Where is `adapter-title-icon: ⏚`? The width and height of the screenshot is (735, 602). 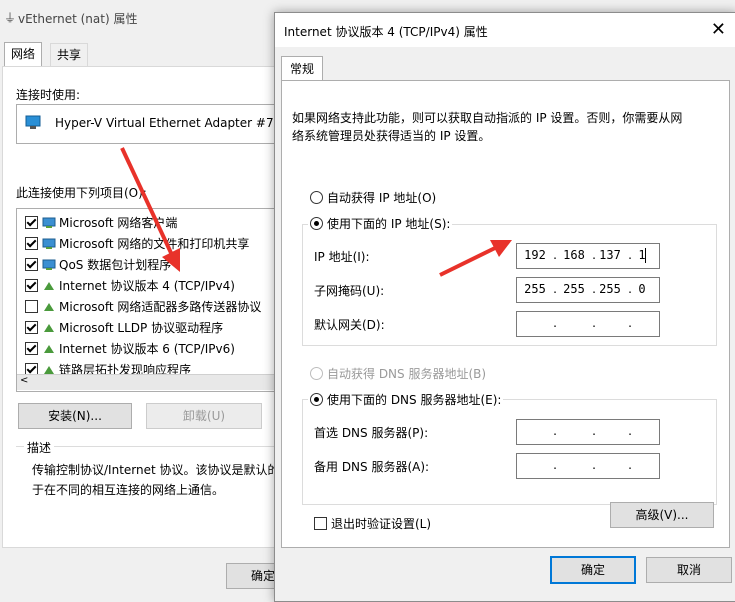 adapter-title-icon: ⏚ is located at coordinates (10, 18).